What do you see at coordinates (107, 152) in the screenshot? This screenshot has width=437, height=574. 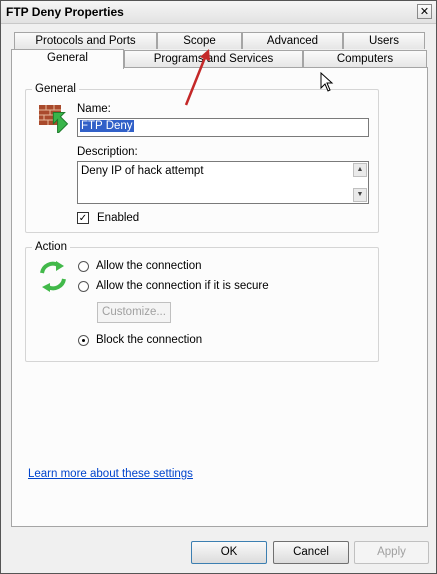 I see `description-label: Description:` at bounding box center [107, 152].